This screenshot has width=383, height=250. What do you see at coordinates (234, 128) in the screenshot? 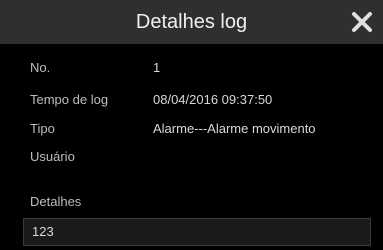
I see `field-value: Alarme---Alarme movimento` at bounding box center [234, 128].